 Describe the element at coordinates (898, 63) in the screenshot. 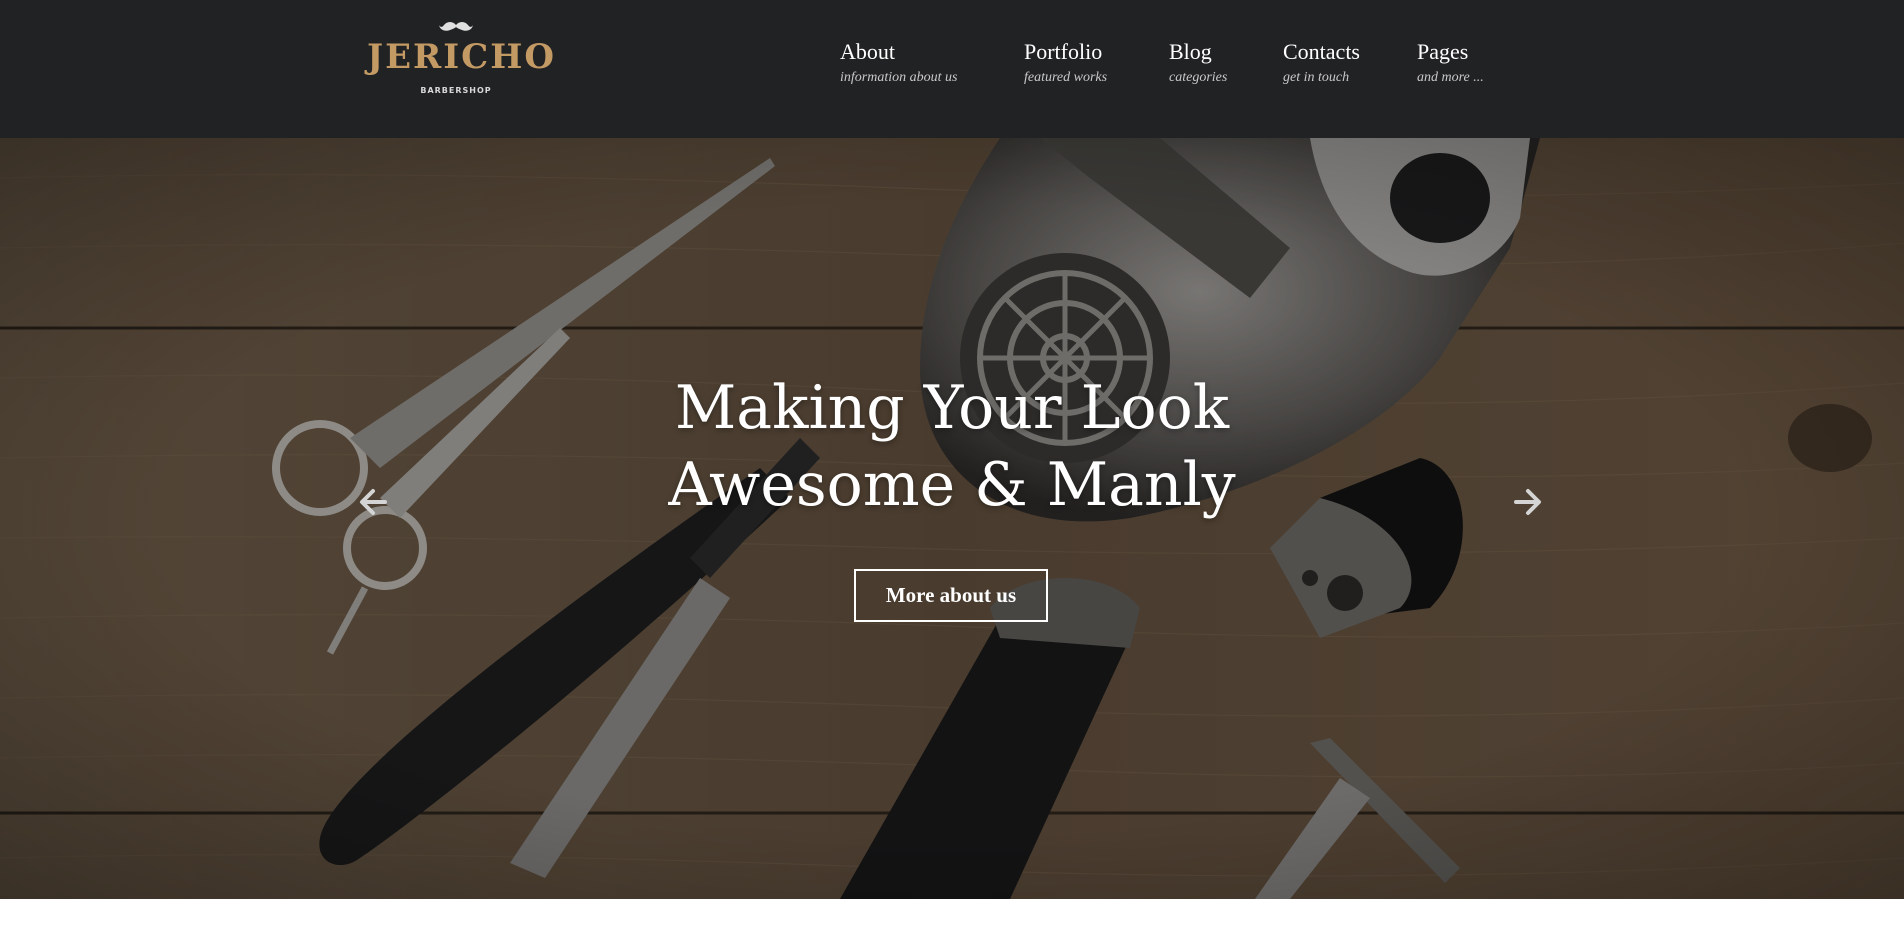

I see `nav-item-about: About information about us` at that location.